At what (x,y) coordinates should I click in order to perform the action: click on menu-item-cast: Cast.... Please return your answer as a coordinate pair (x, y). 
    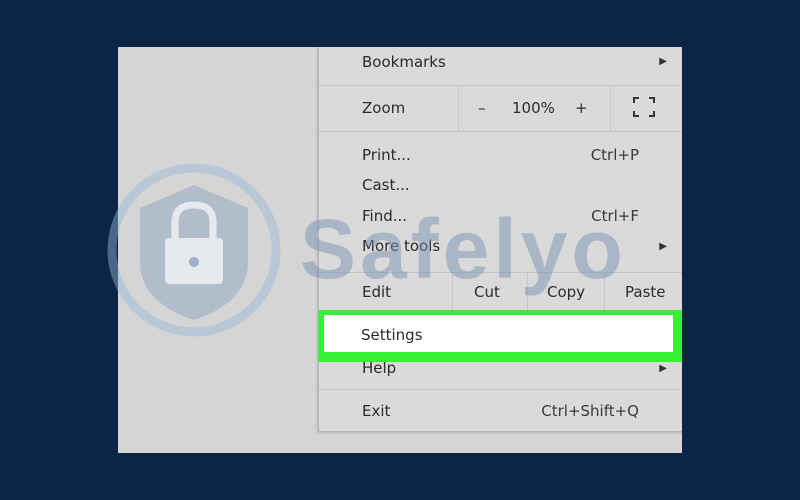
    Looking at the image, I should click on (500, 187).